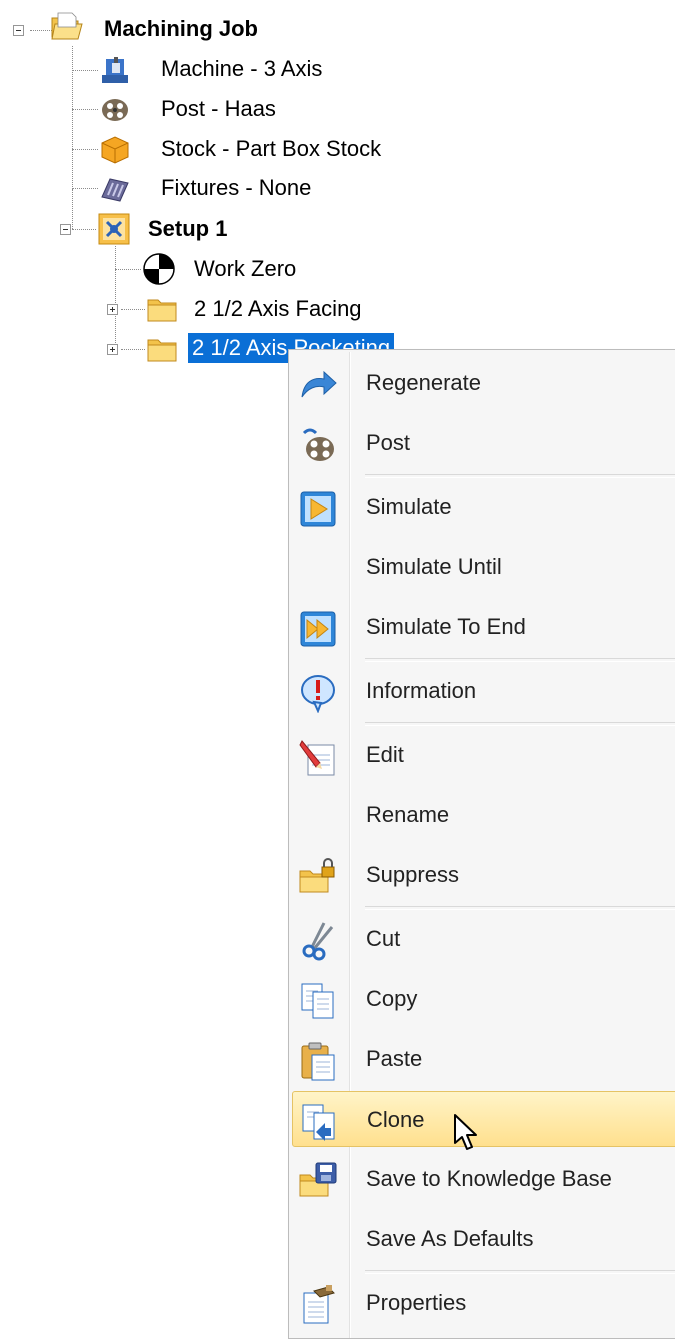 Image resolution: width=675 pixels, height=1339 pixels. What do you see at coordinates (483, 1119) in the screenshot?
I see `menu-item-clone: Clone` at bounding box center [483, 1119].